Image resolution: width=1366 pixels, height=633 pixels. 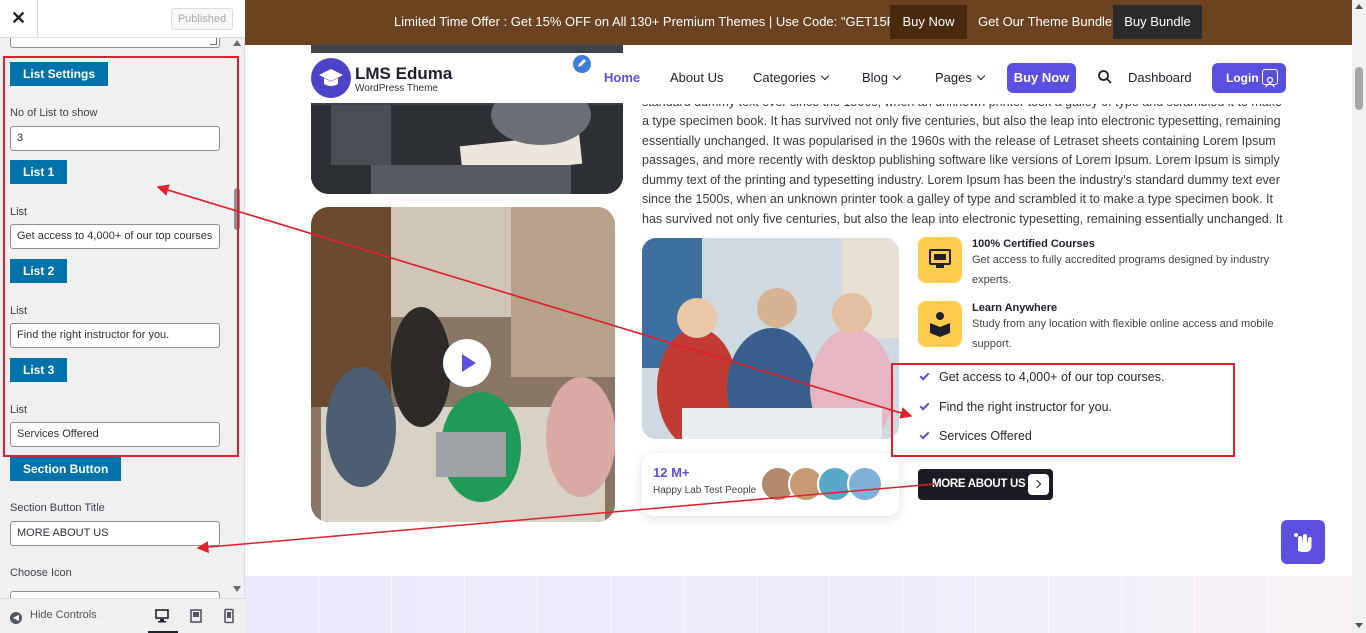 What do you see at coordinates (57, 508) in the screenshot?
I see `section-button-title-label: Section Button Title` at bounding box center [57, 508].